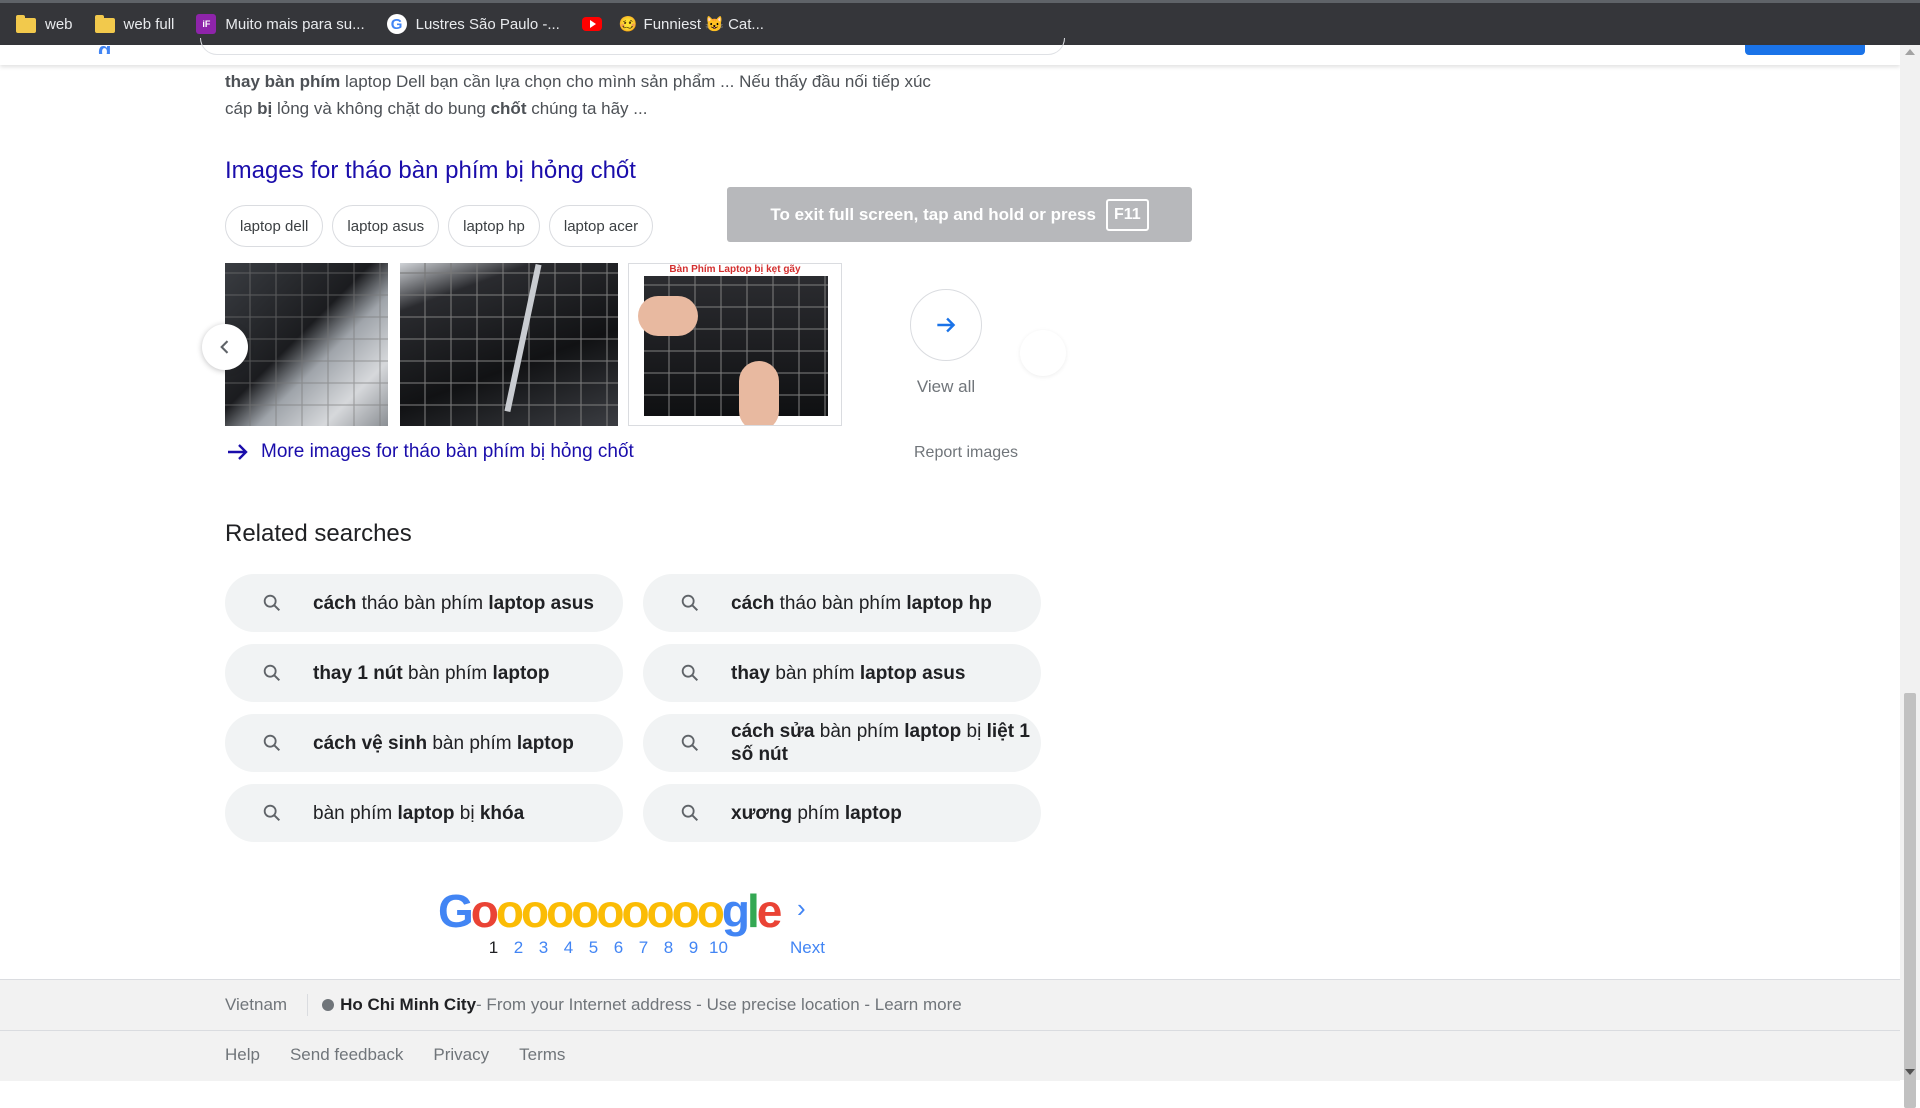  Describe the element at coordinates (601, 226) in the screenshot. I see `chip-laptop-acer: laptop acer` at that location.